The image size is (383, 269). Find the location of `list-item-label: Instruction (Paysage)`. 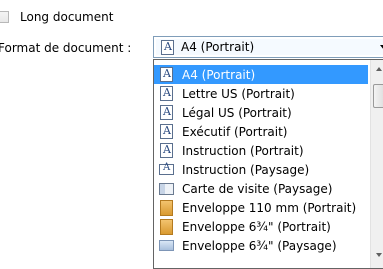

list-item-label: Instruction (Paysage) is located at coordinates (246, 169).